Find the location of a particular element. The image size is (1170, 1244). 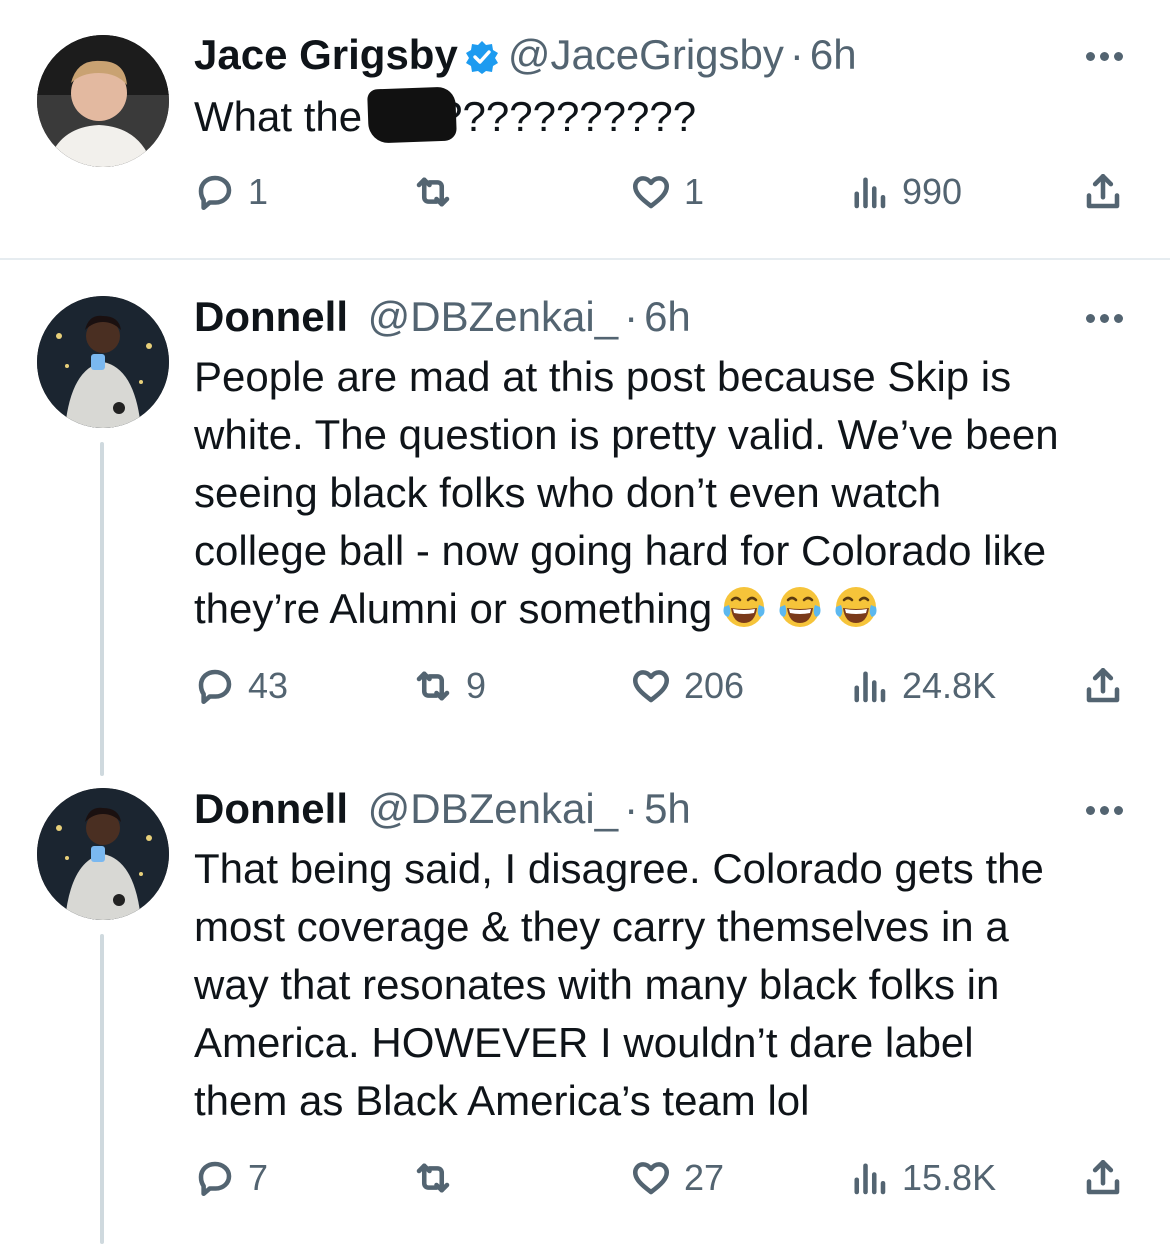

action-bar: 1 1 990 is located at coordinates (664, 192).